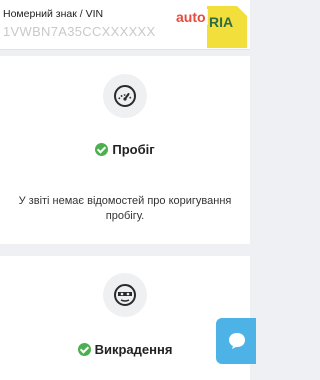  I want to click on mileage-status: Пробіг, so click(125, 149).